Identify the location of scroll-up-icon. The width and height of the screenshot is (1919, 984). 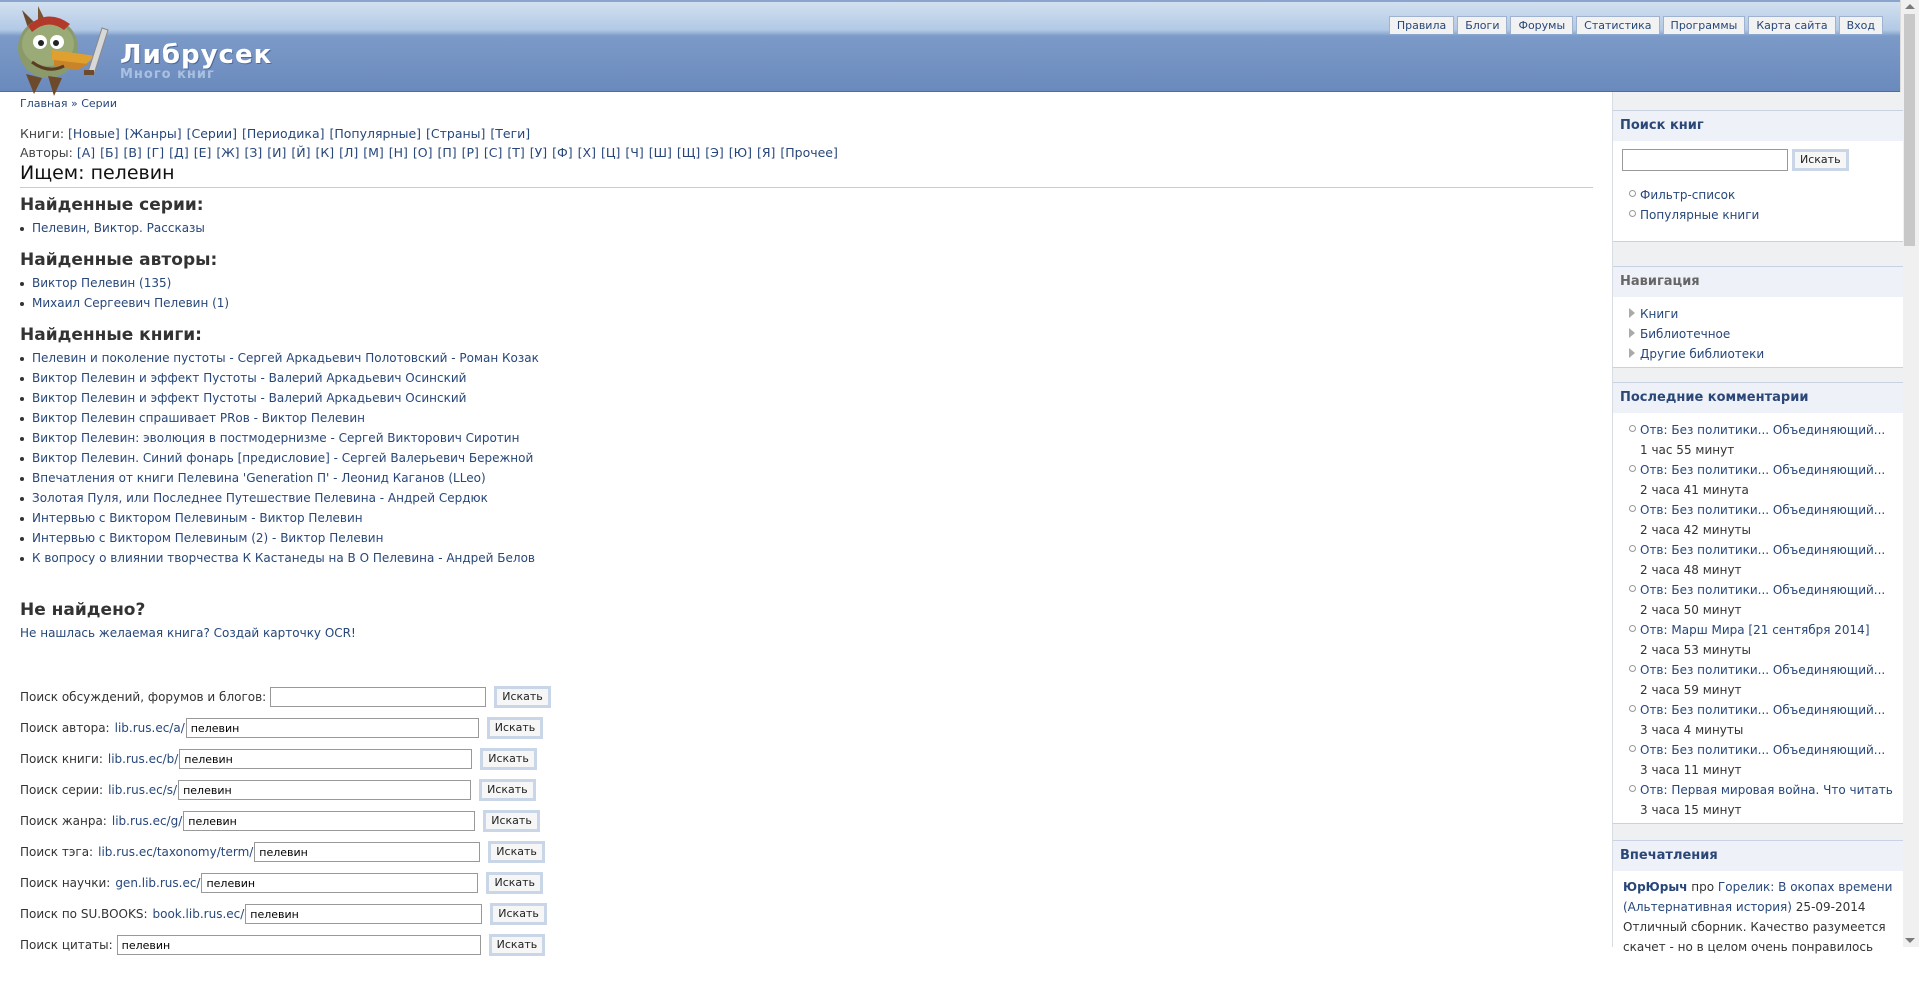
(1910, 6).